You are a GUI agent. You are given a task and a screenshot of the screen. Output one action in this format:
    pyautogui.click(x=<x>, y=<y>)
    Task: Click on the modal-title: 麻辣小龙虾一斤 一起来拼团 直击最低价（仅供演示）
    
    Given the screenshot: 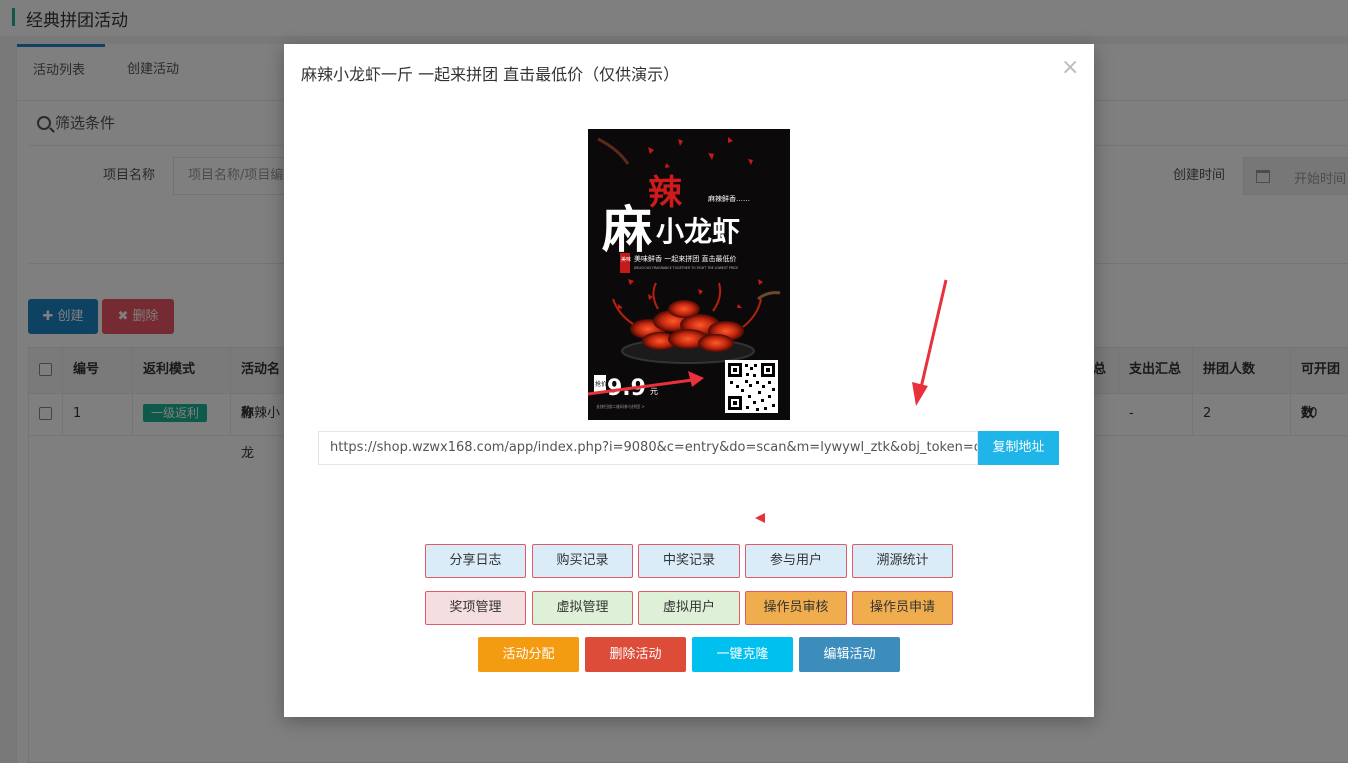 What is the action you would take?
    pyautogui.click(x=490, y=74)
    